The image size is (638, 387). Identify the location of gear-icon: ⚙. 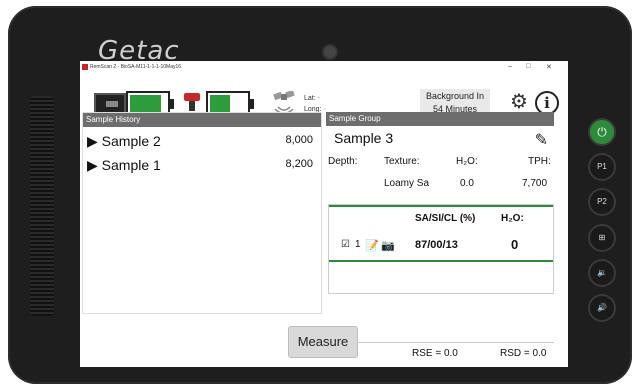
(519, 101).